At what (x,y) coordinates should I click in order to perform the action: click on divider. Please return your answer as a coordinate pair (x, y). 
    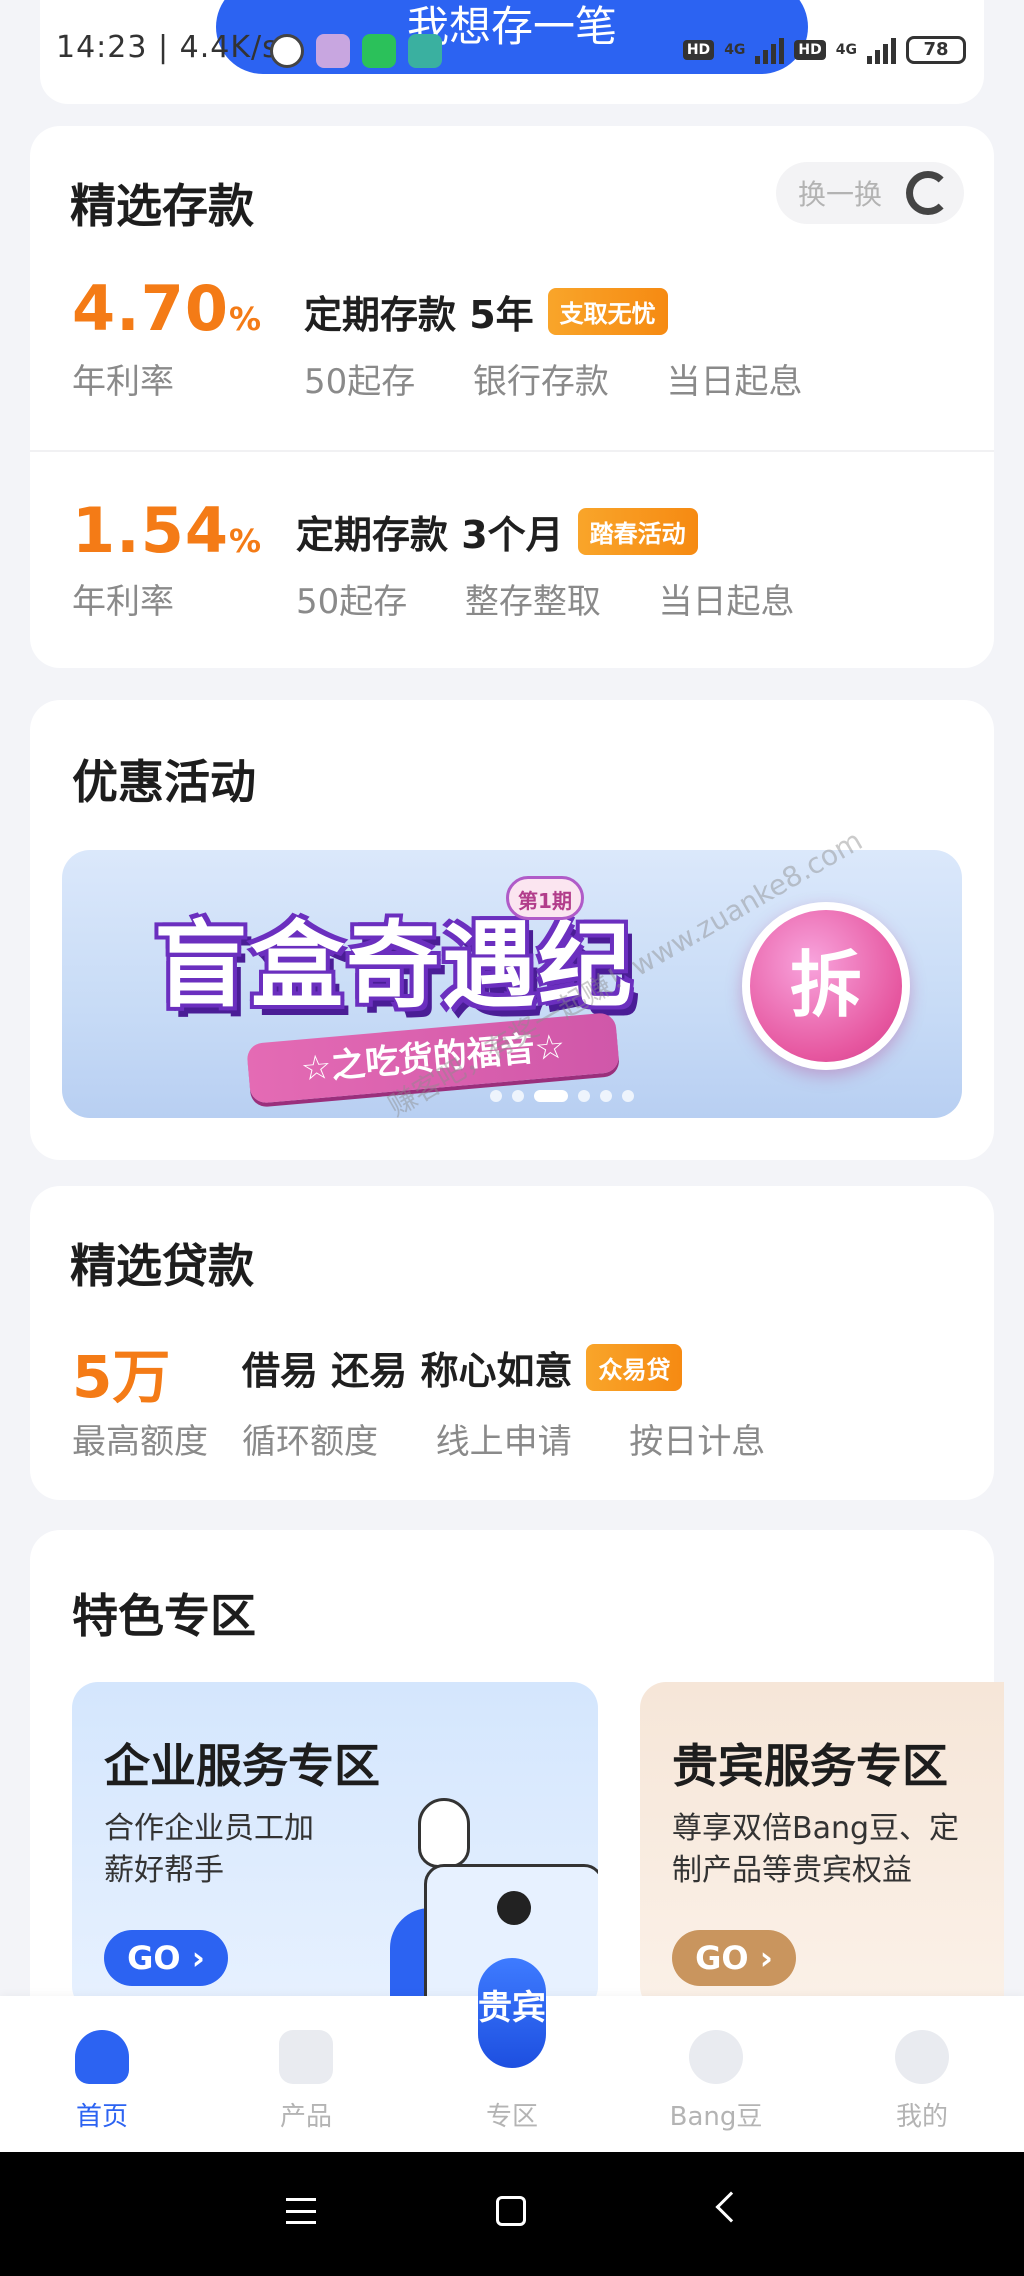
    Looking at the image, I should click on (512, 451).